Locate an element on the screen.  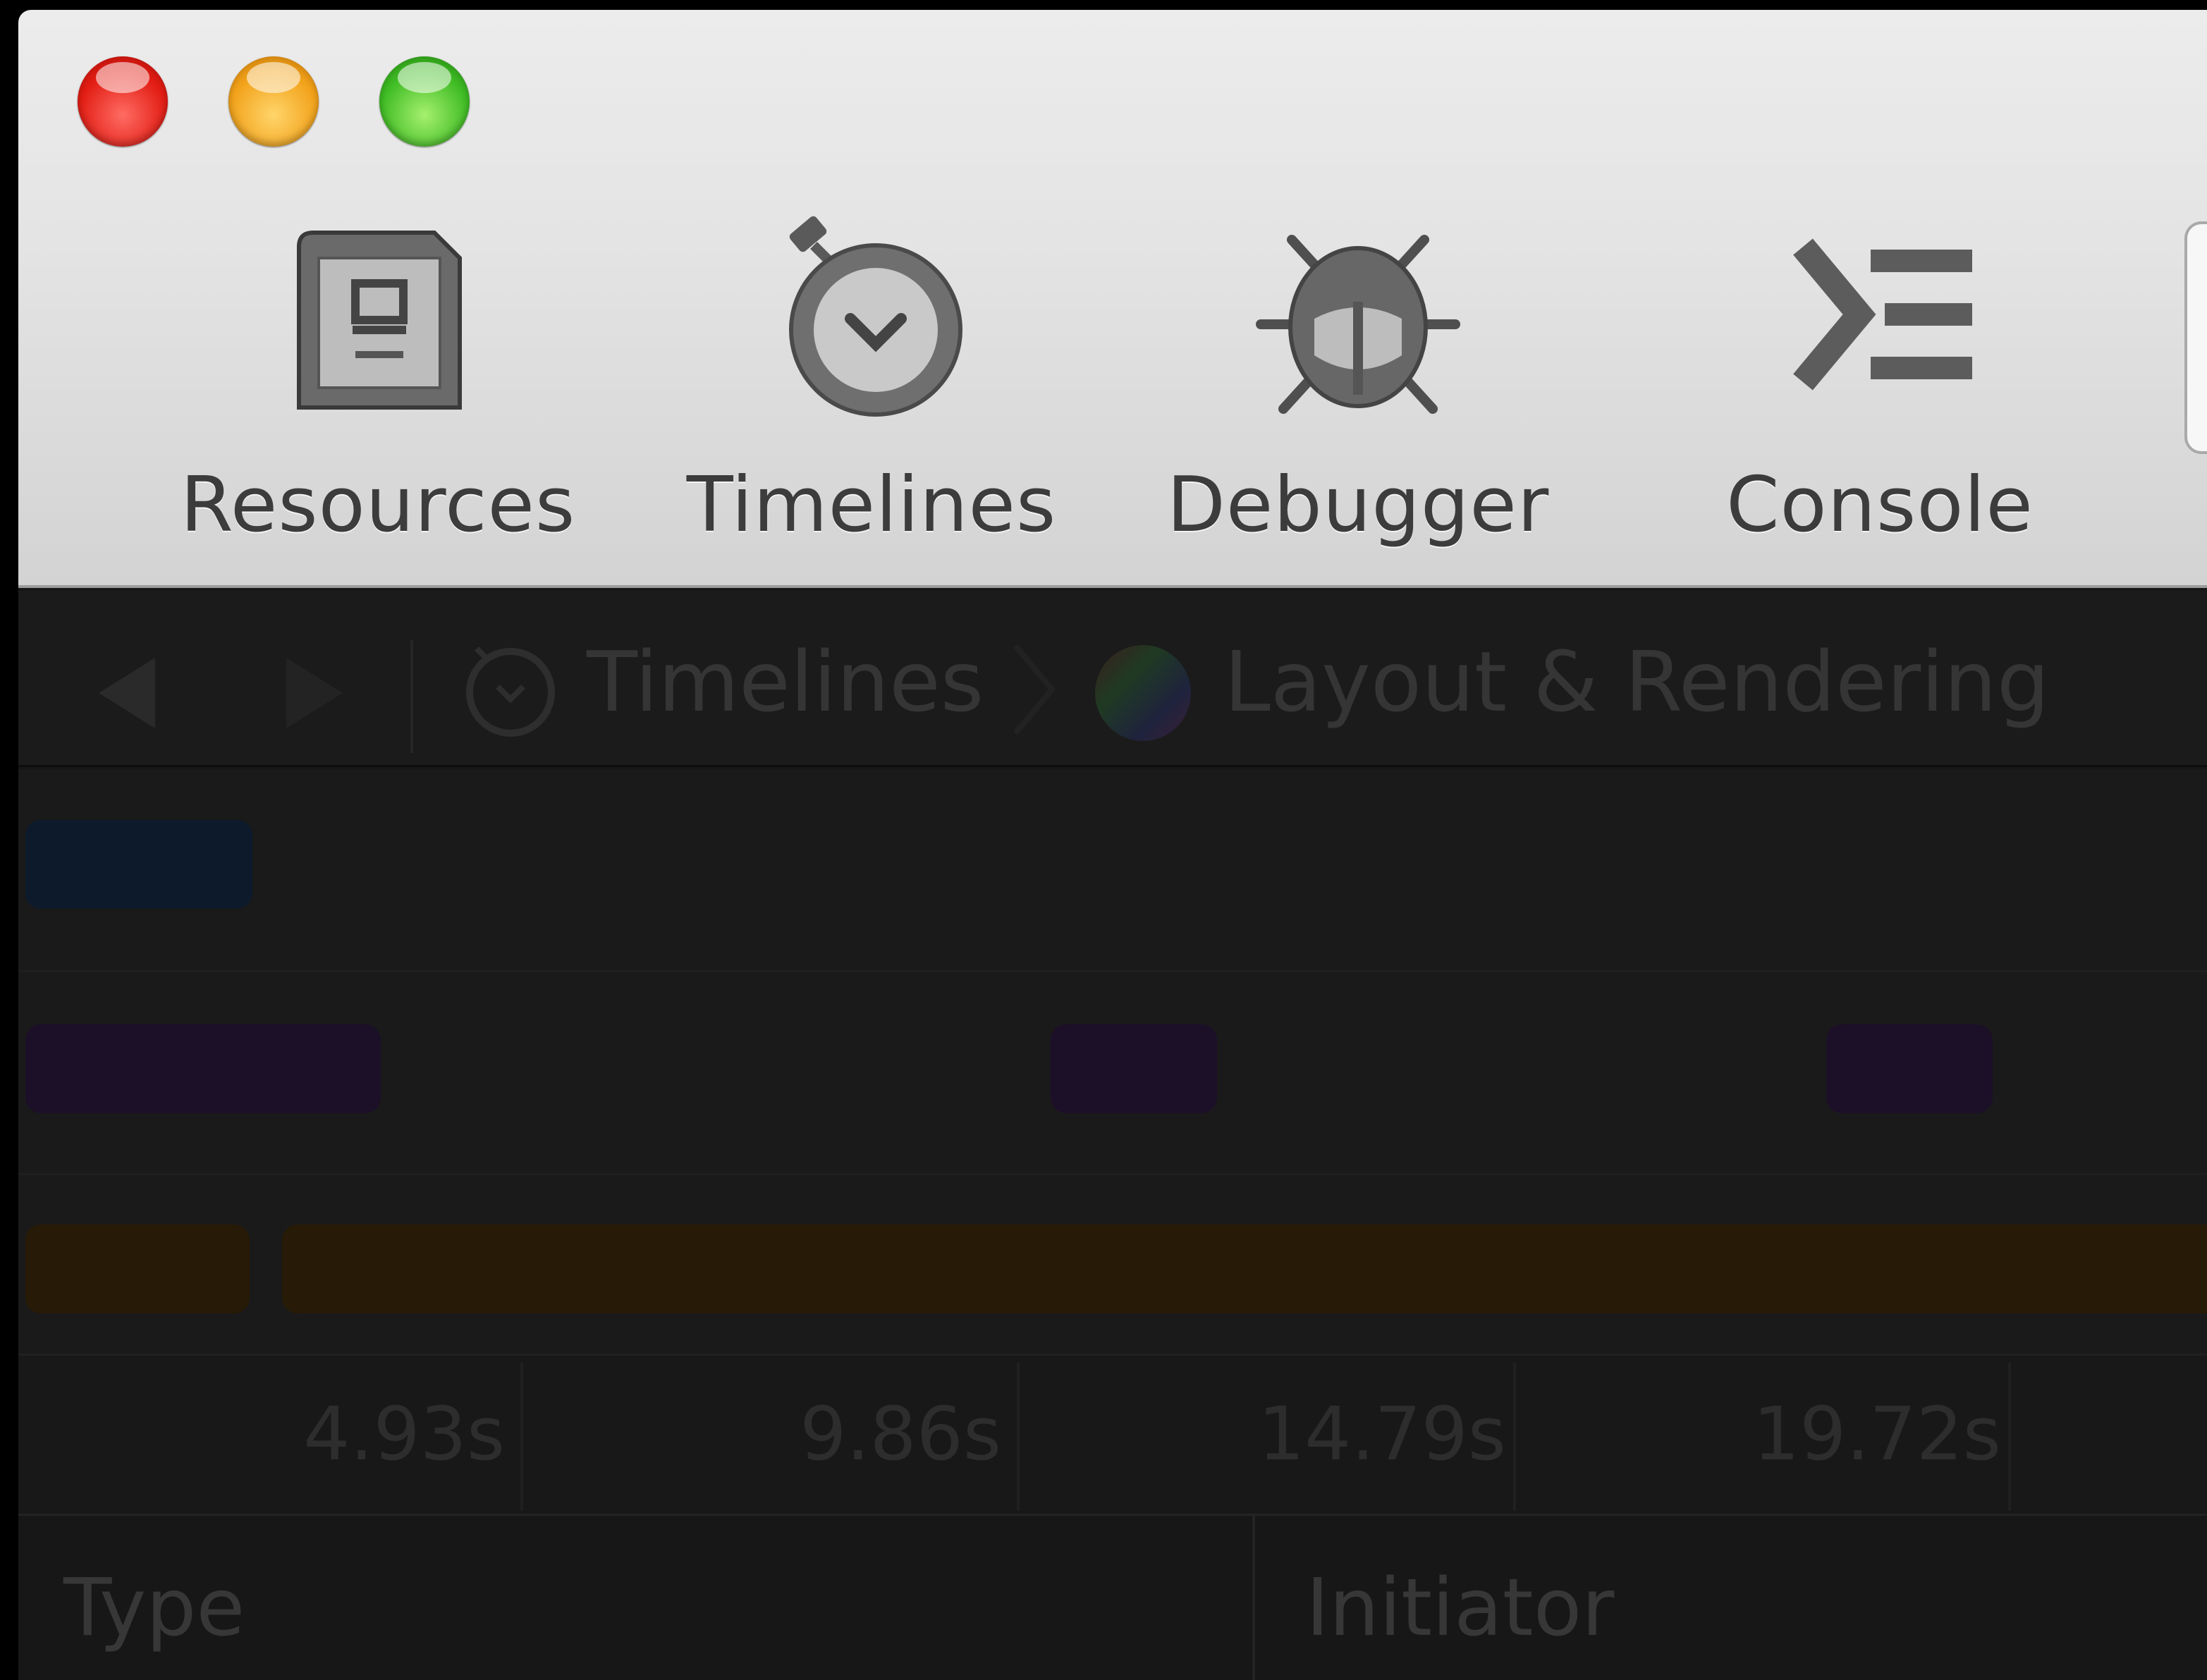
timeline-lane-javascript-events is located at coordinates (1112, 1276).